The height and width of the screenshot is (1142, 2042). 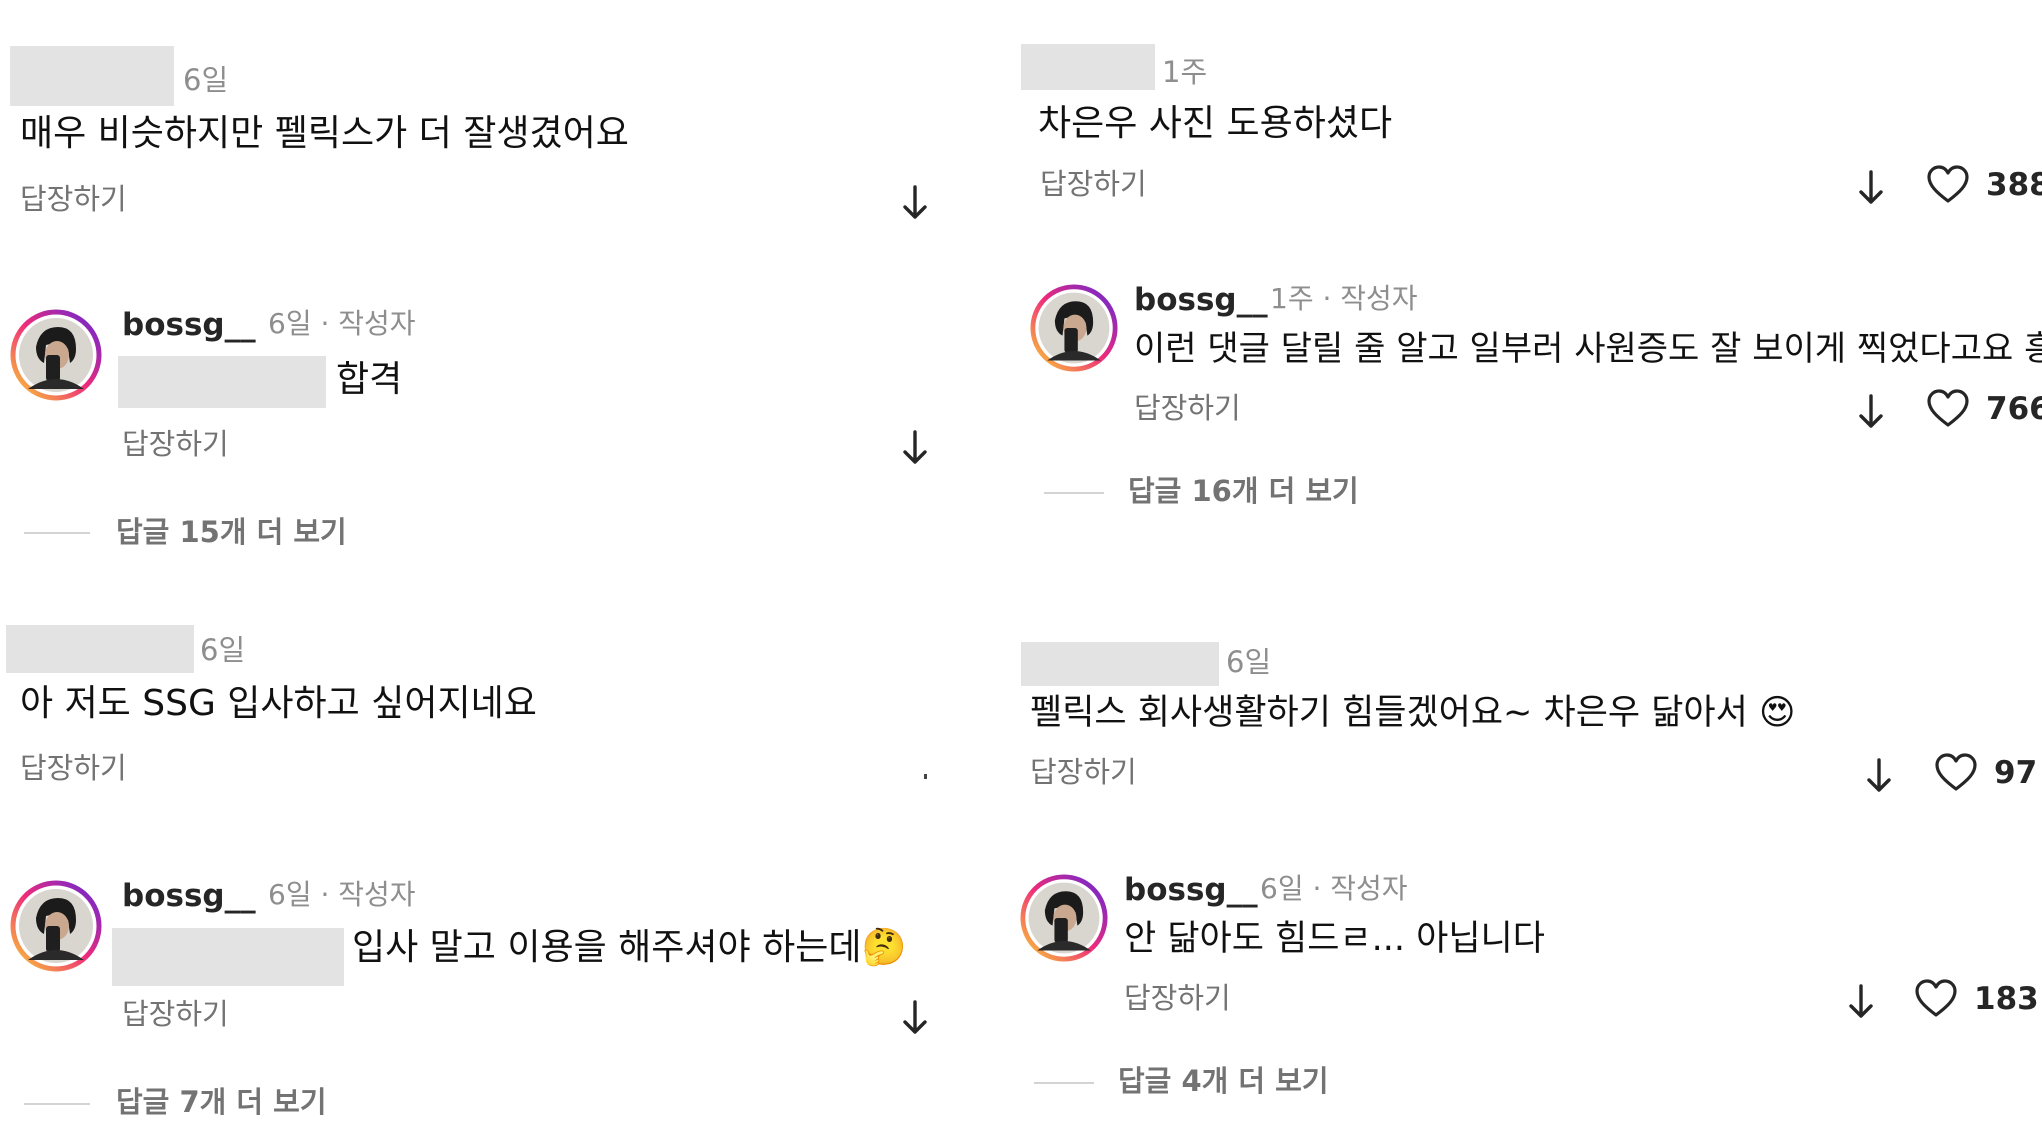 I want to click on reply-meta: 1주 · 작성자, so click(x=1344, y=299).